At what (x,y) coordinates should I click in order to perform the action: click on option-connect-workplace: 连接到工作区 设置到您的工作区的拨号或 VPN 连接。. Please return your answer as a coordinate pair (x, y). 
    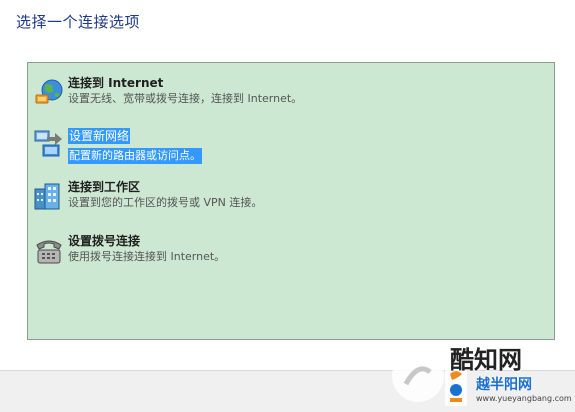
    Looking at the image, I should click on (147, 199).